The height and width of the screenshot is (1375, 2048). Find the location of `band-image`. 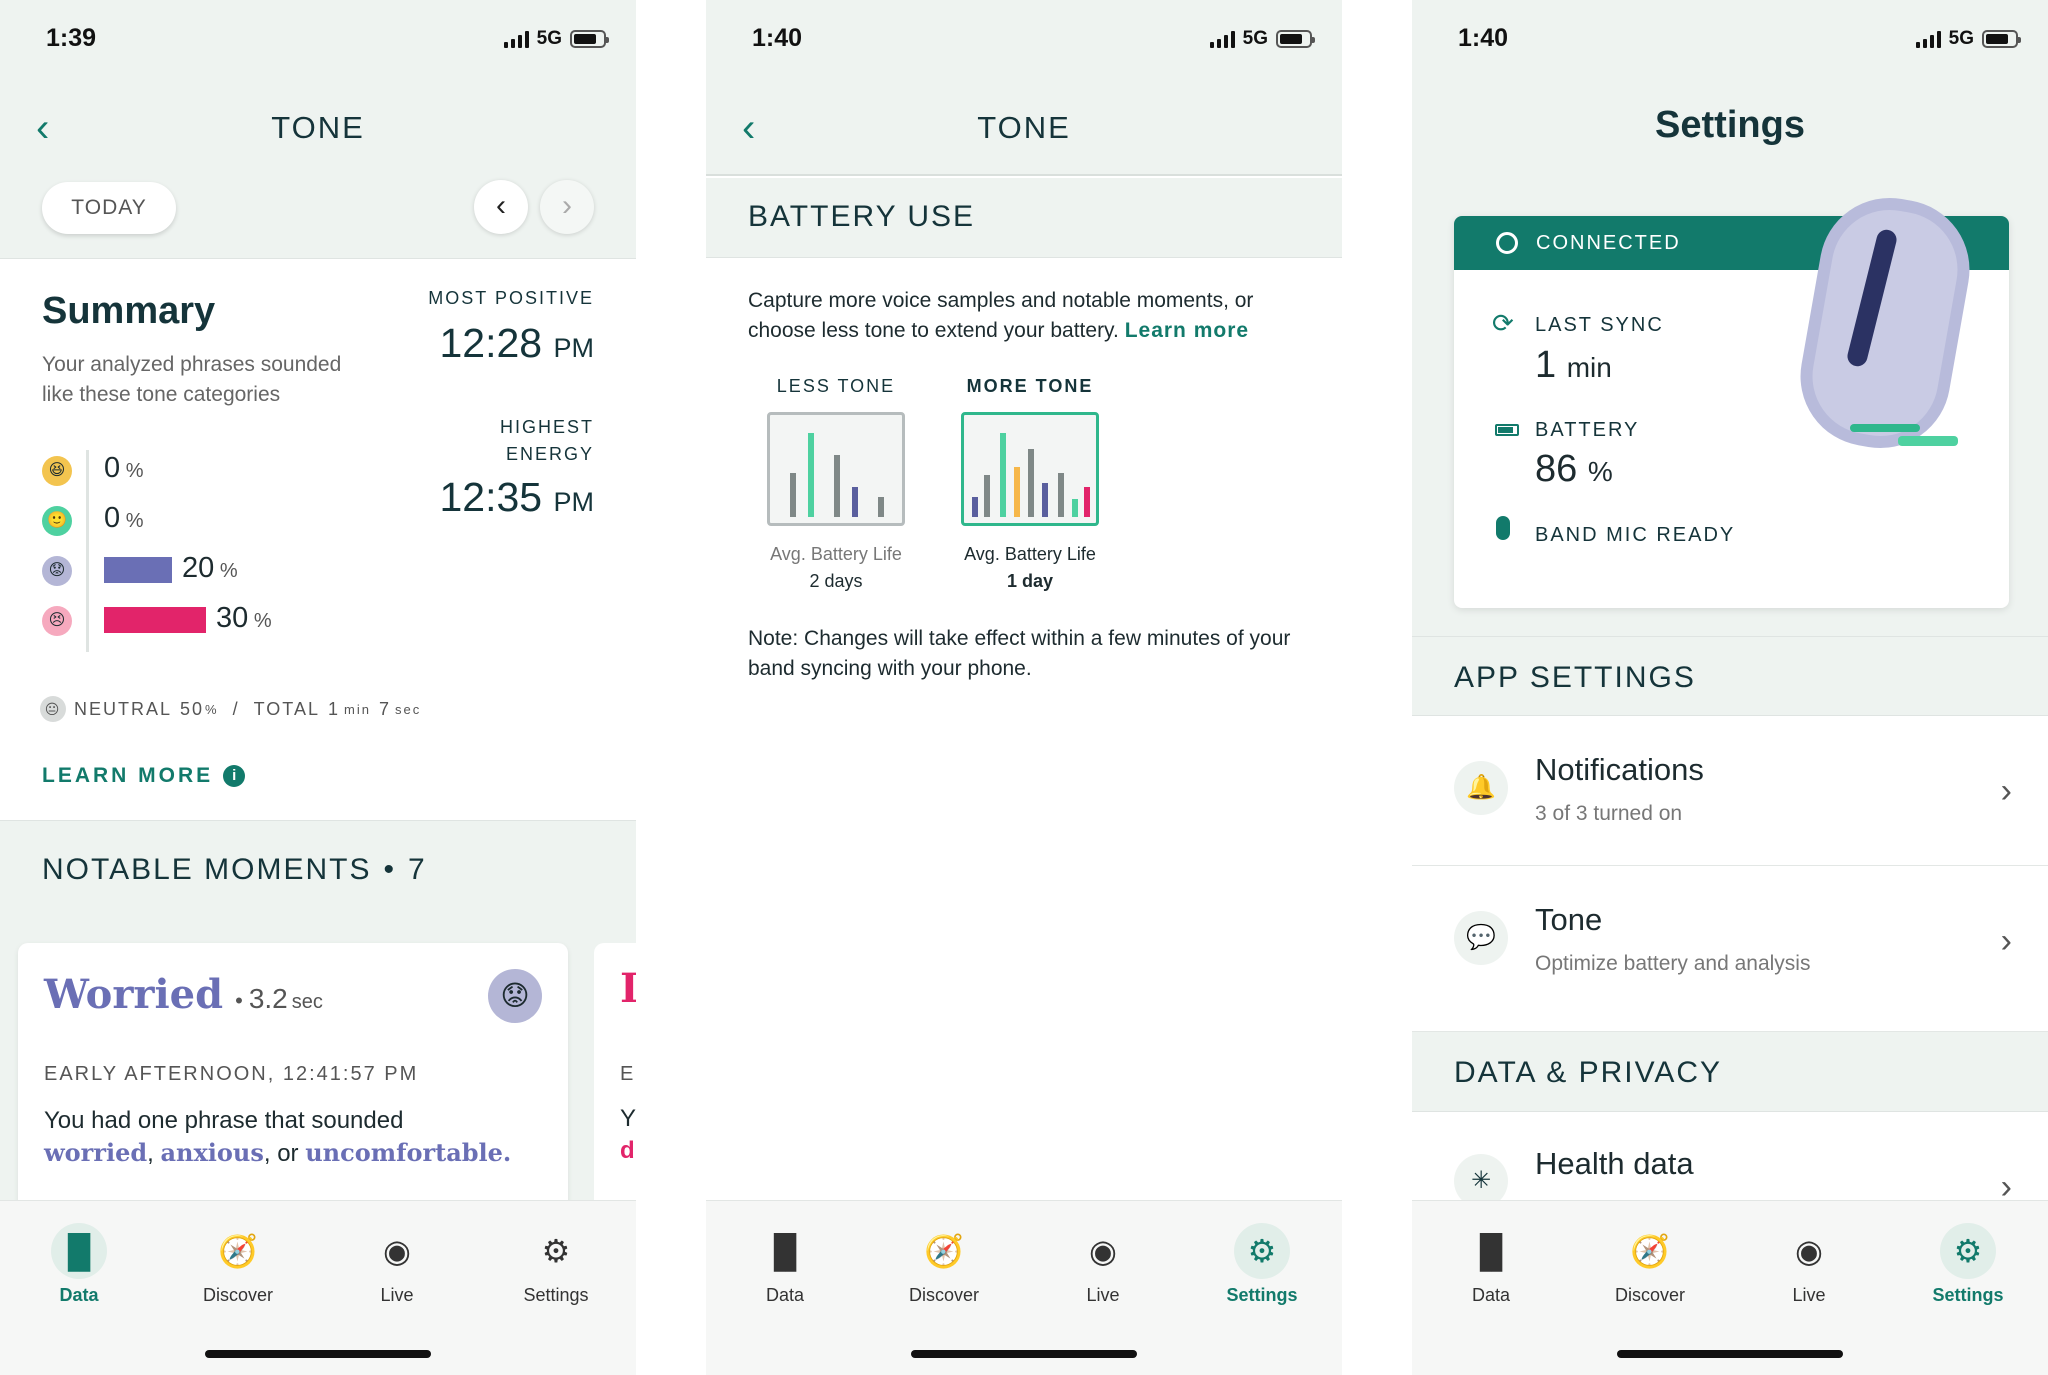

band-image is located at coordinates (1885, 327).